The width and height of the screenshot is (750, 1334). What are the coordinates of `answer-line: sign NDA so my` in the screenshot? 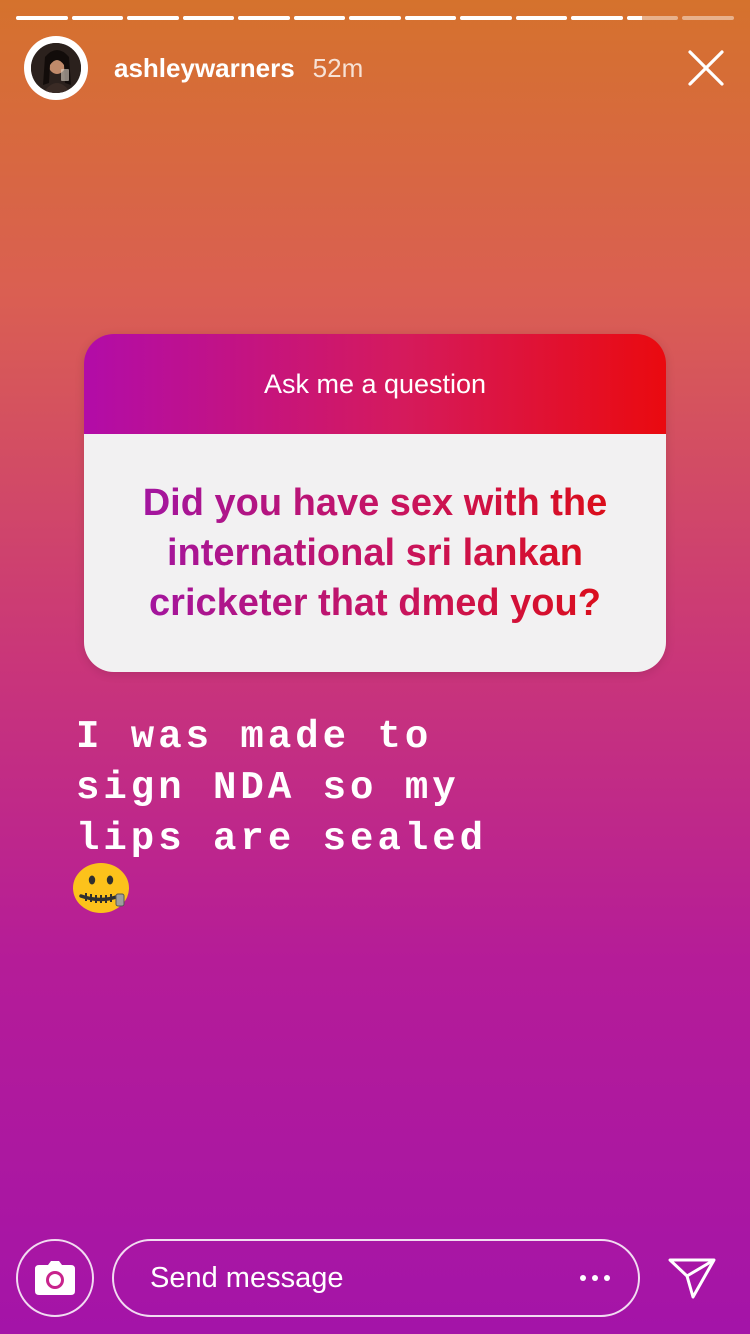 It's located at (268, 788).